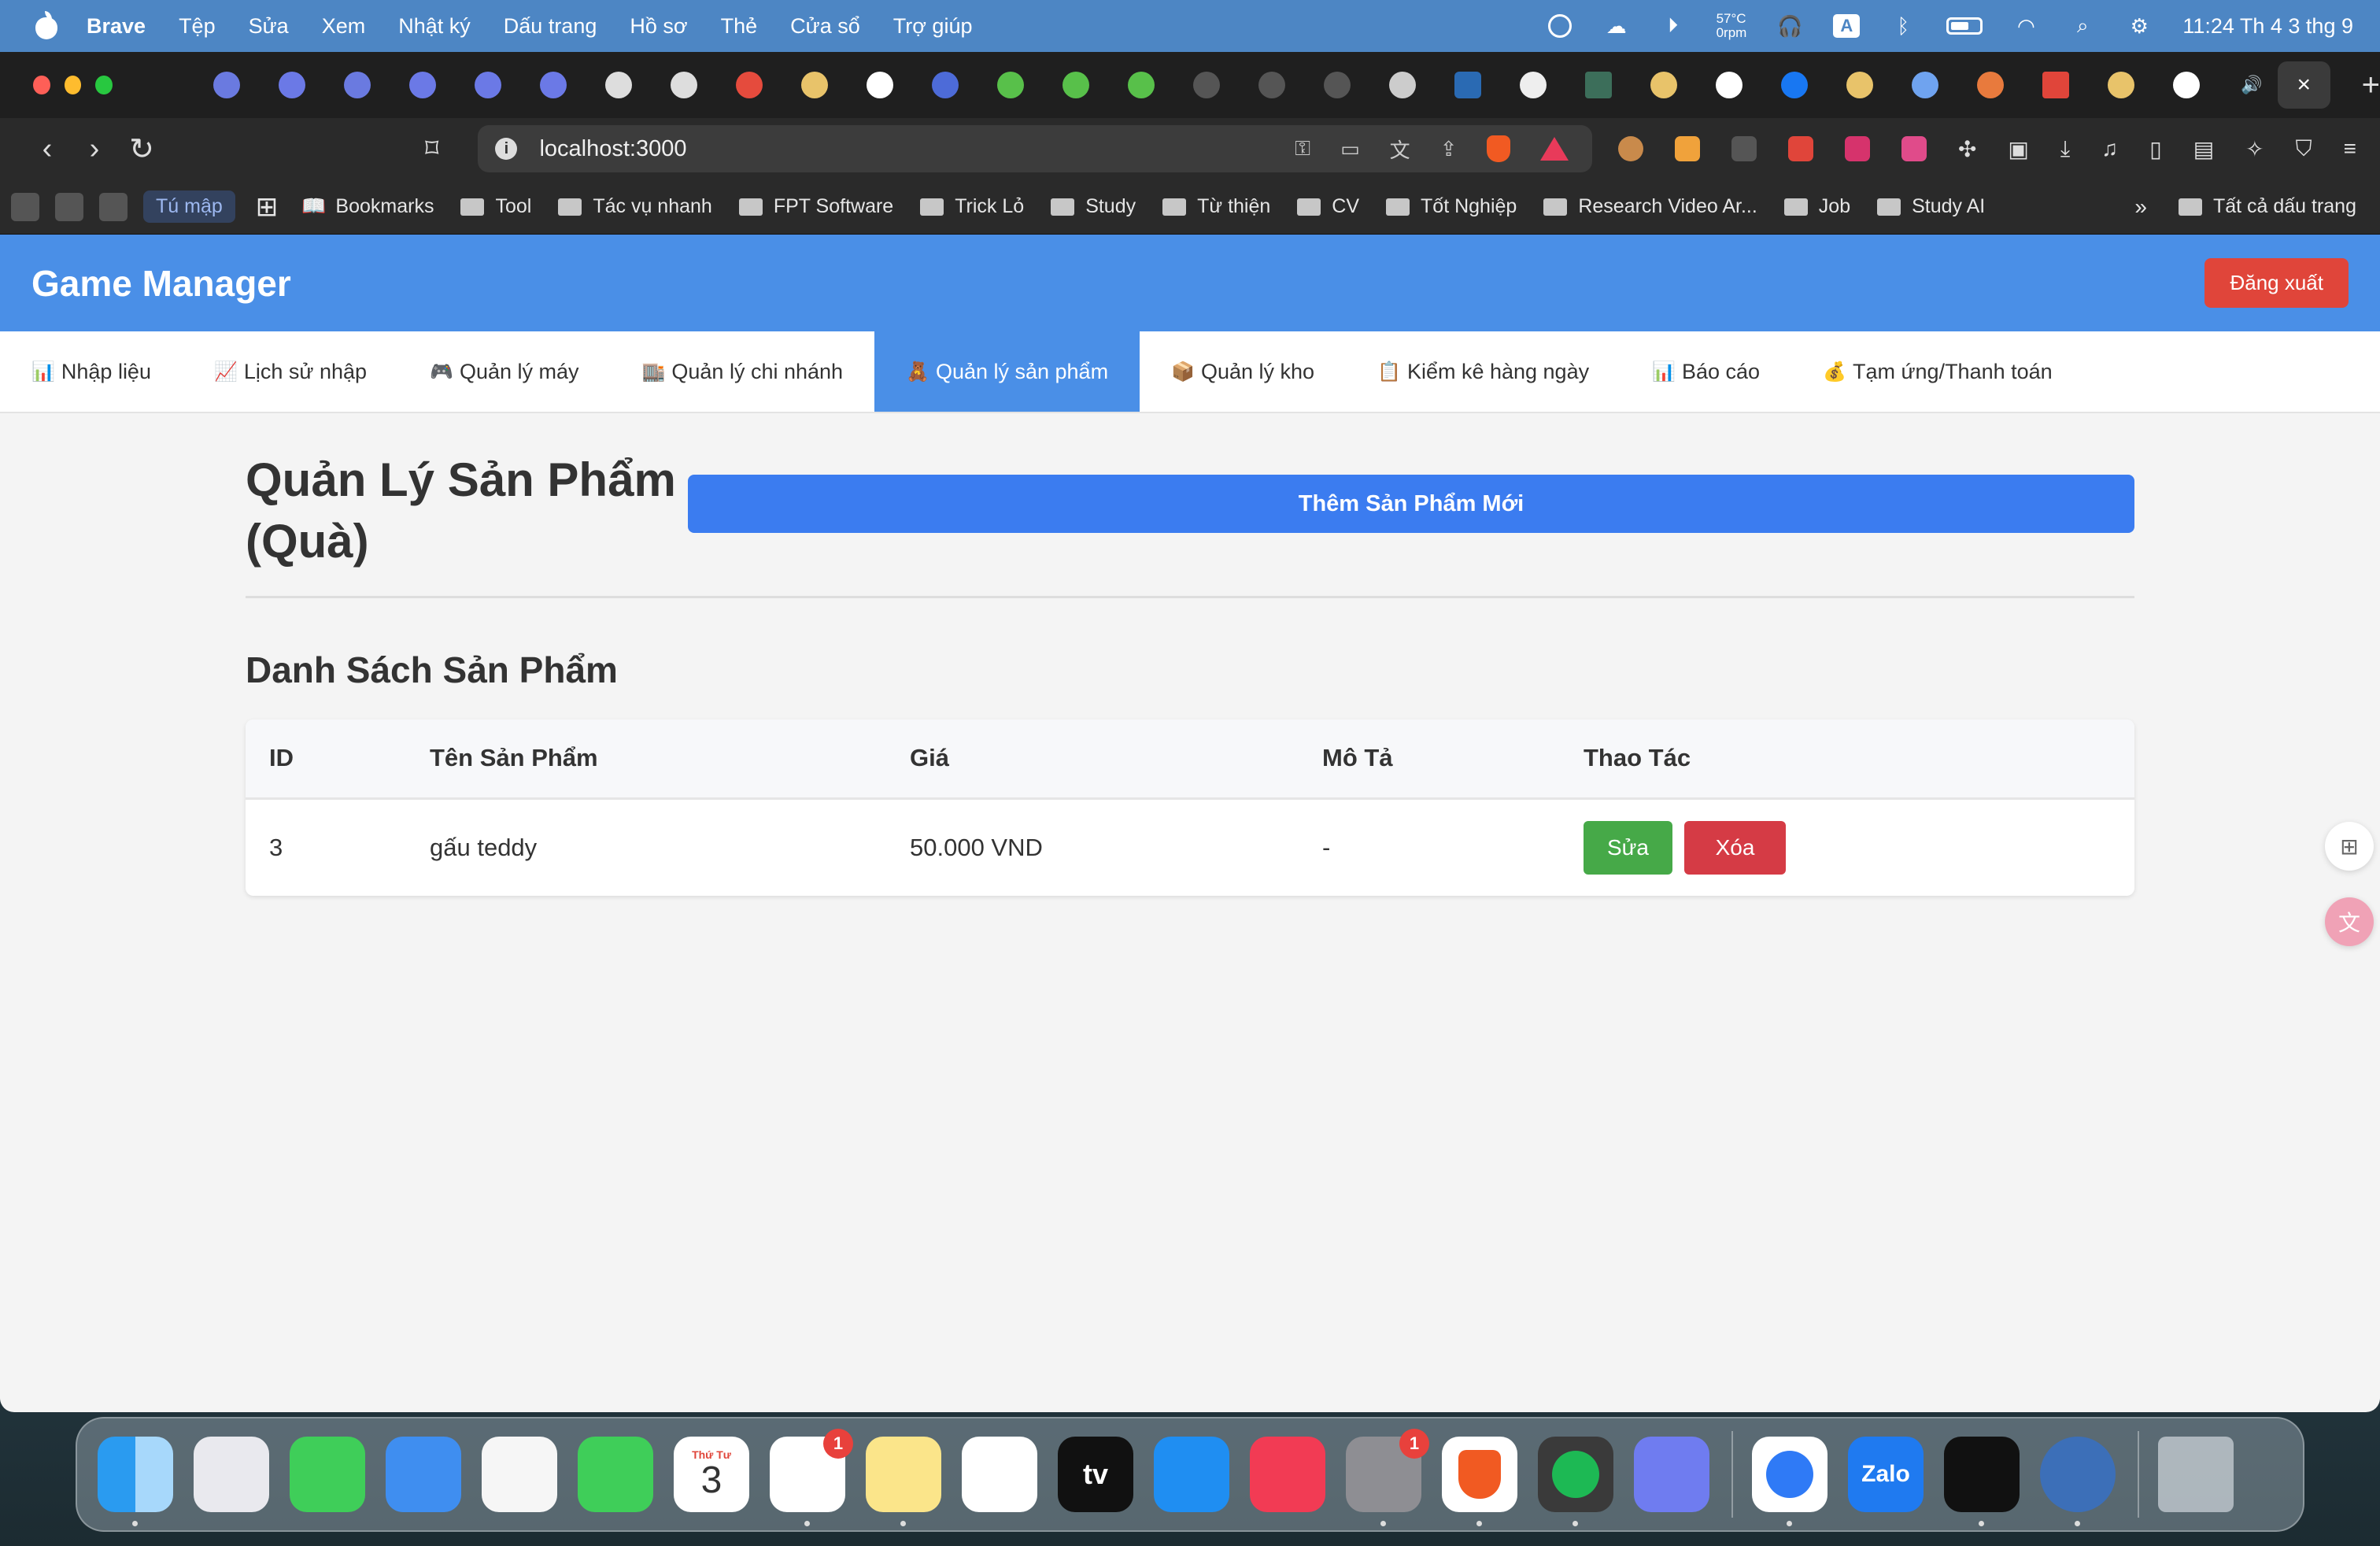  Describe the element at coordinates (1735, 847) in the screenshot. I see `delete-button: Xóa` at that location.